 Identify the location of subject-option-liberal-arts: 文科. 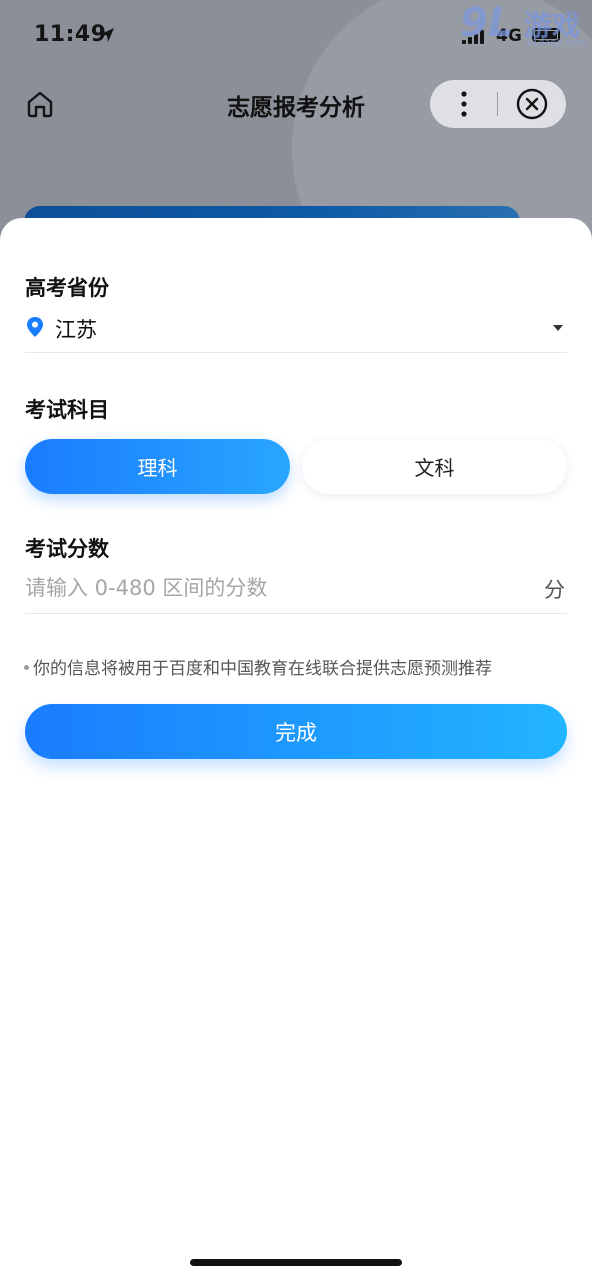
(434, 466).